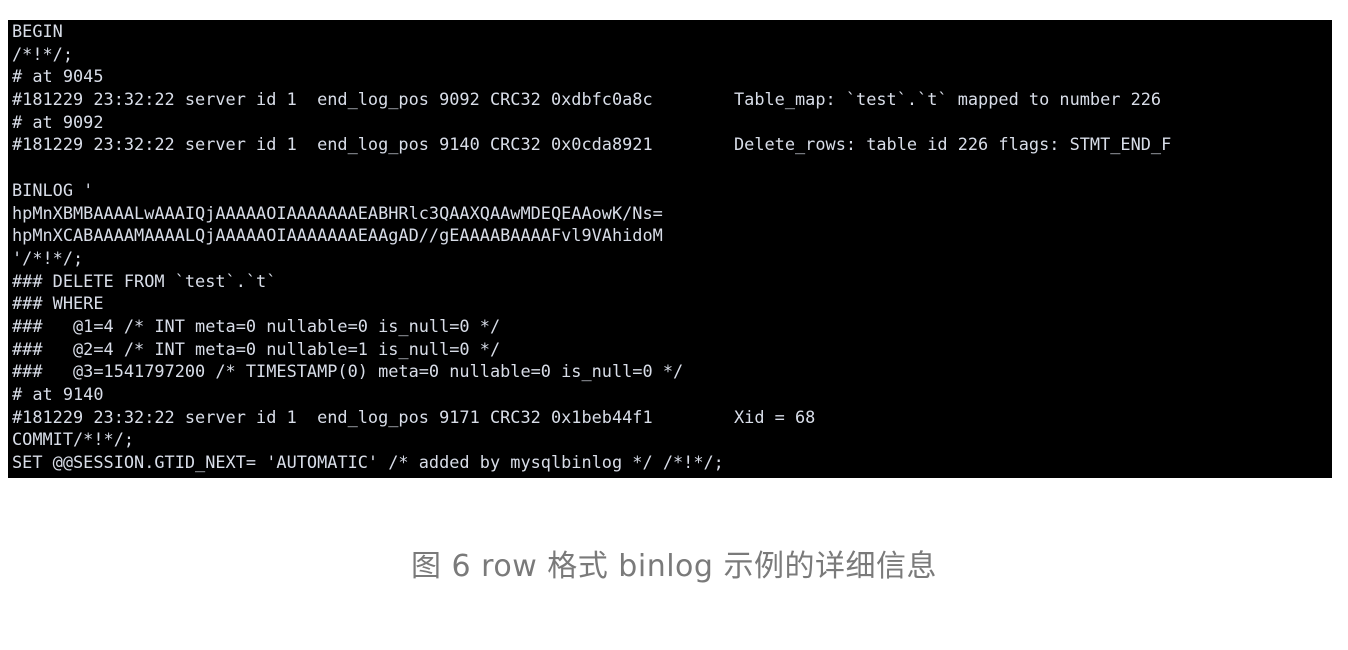 The width and height of the screenshot is (1348, 650). Describe the element at coordinates (48, 257) in the screenshot. I see `terminal-line: '/*!*/;` at that location.